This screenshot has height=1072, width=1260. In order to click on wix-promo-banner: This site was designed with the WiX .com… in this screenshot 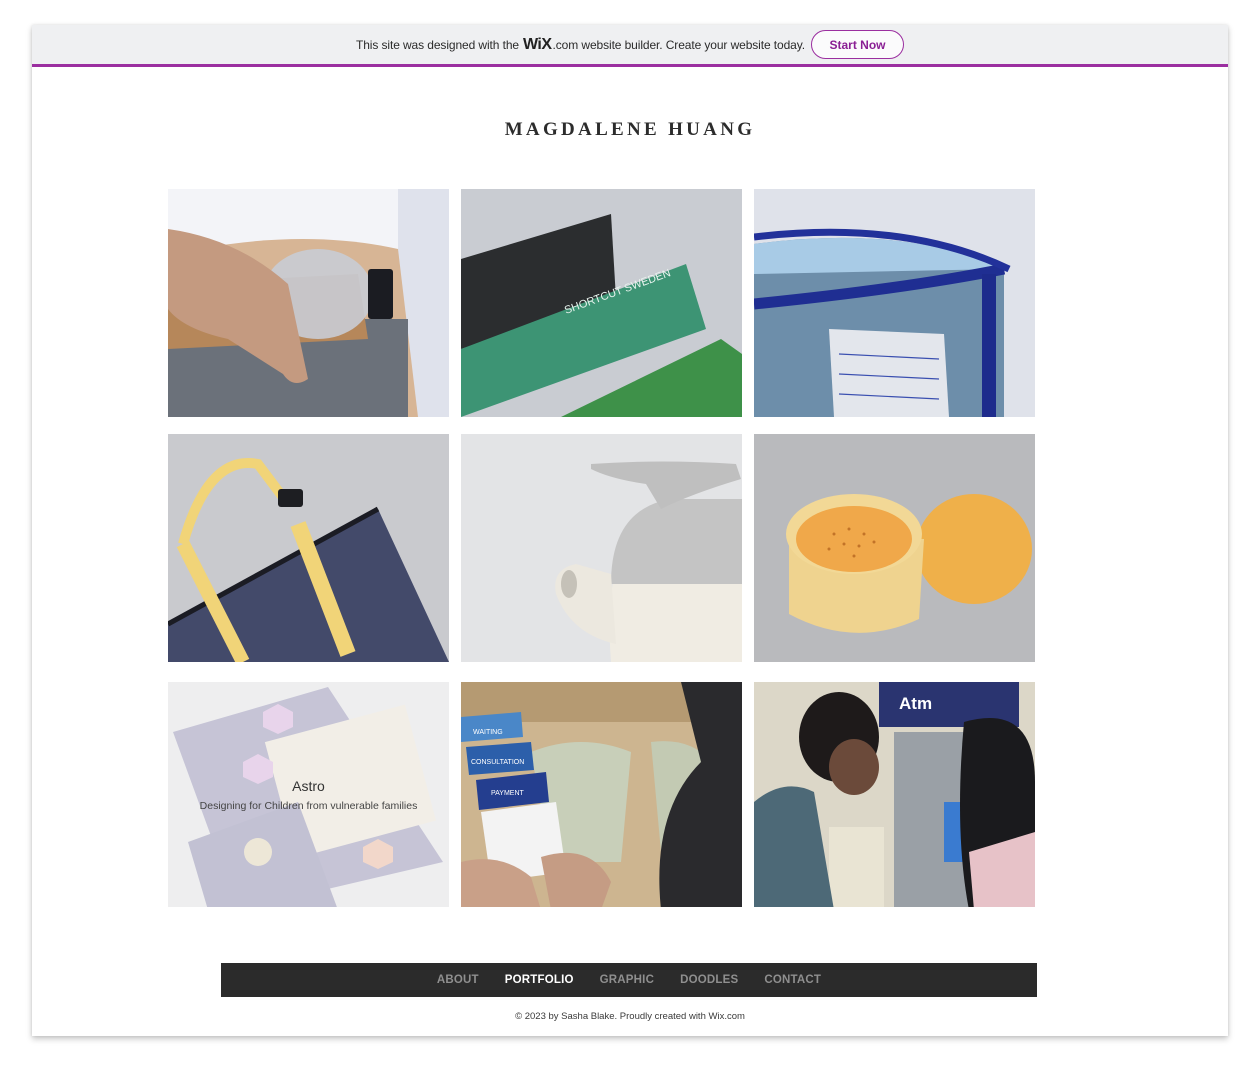, I will do `click(630, 46)`.